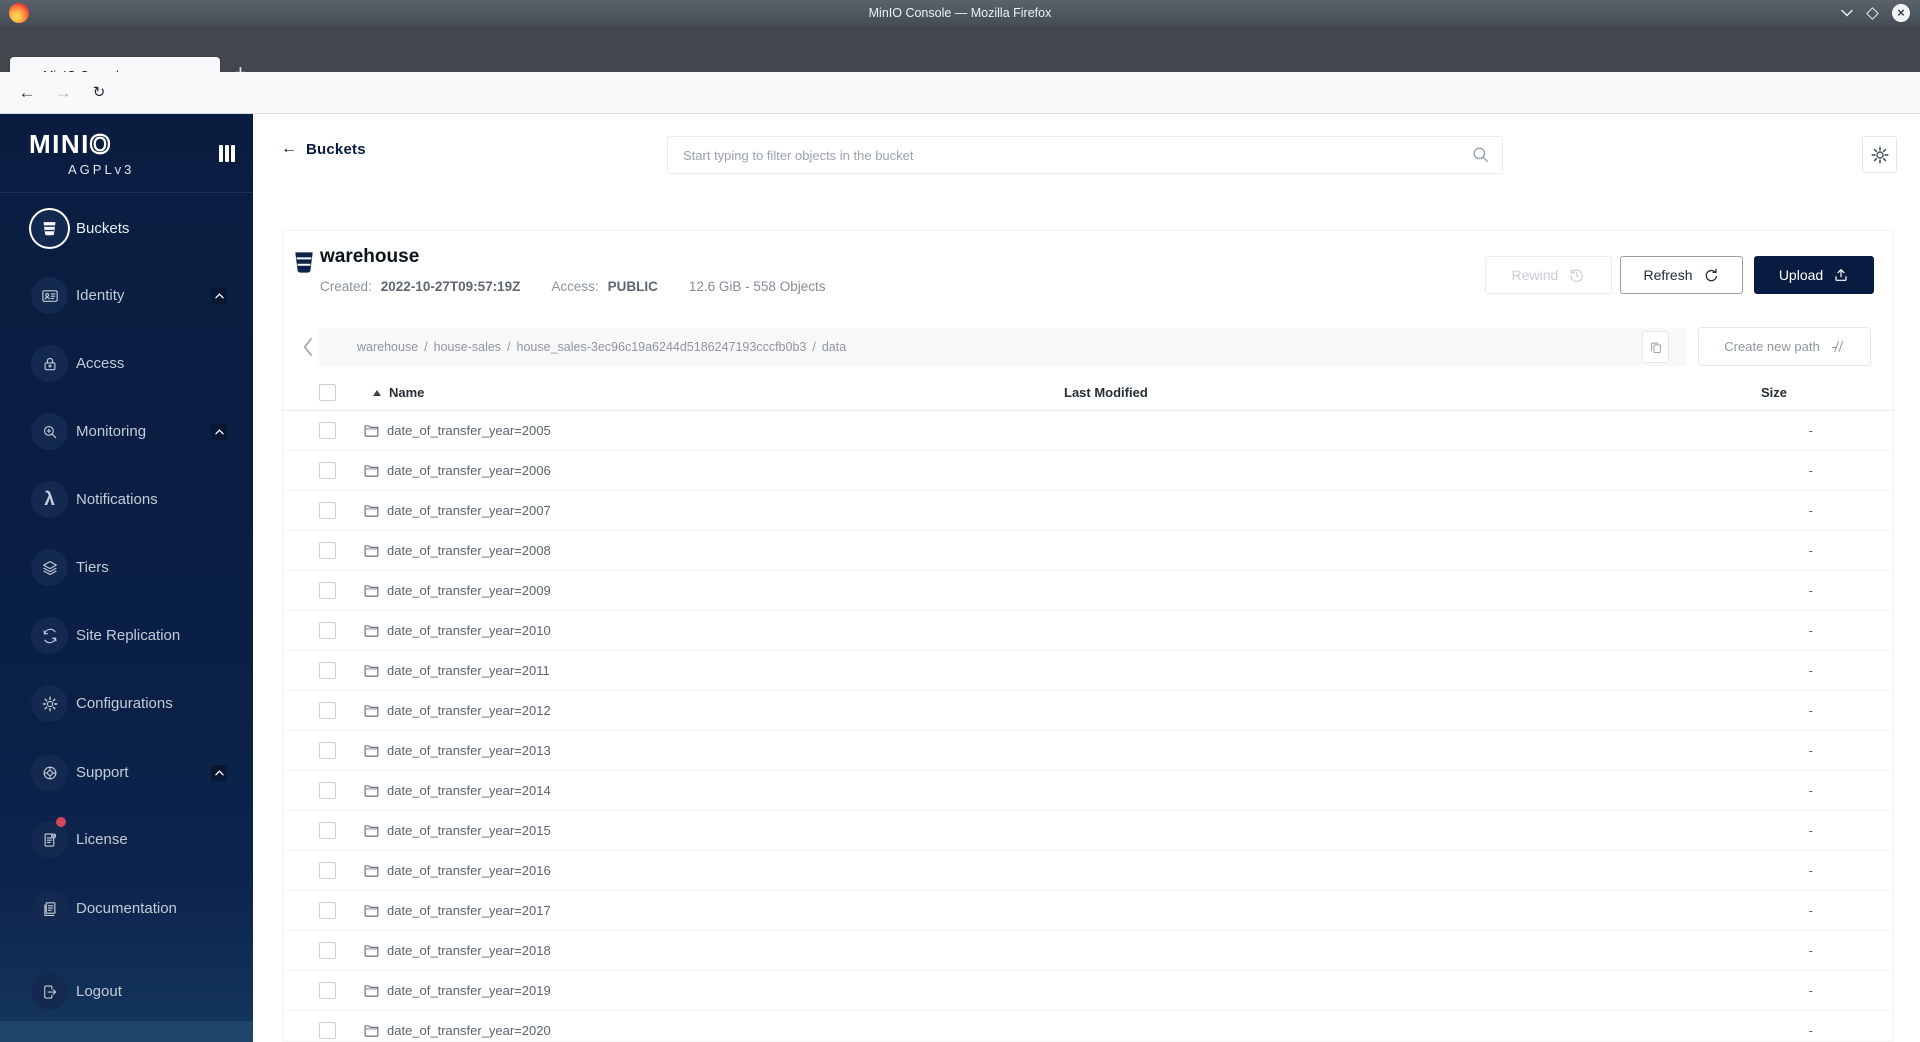 This screenshot has width=1920, height=1042. What do you see at coordinates (99, 93) in the screenshot?
I see `reload-button: ↻` at bounding box center [99, 93].